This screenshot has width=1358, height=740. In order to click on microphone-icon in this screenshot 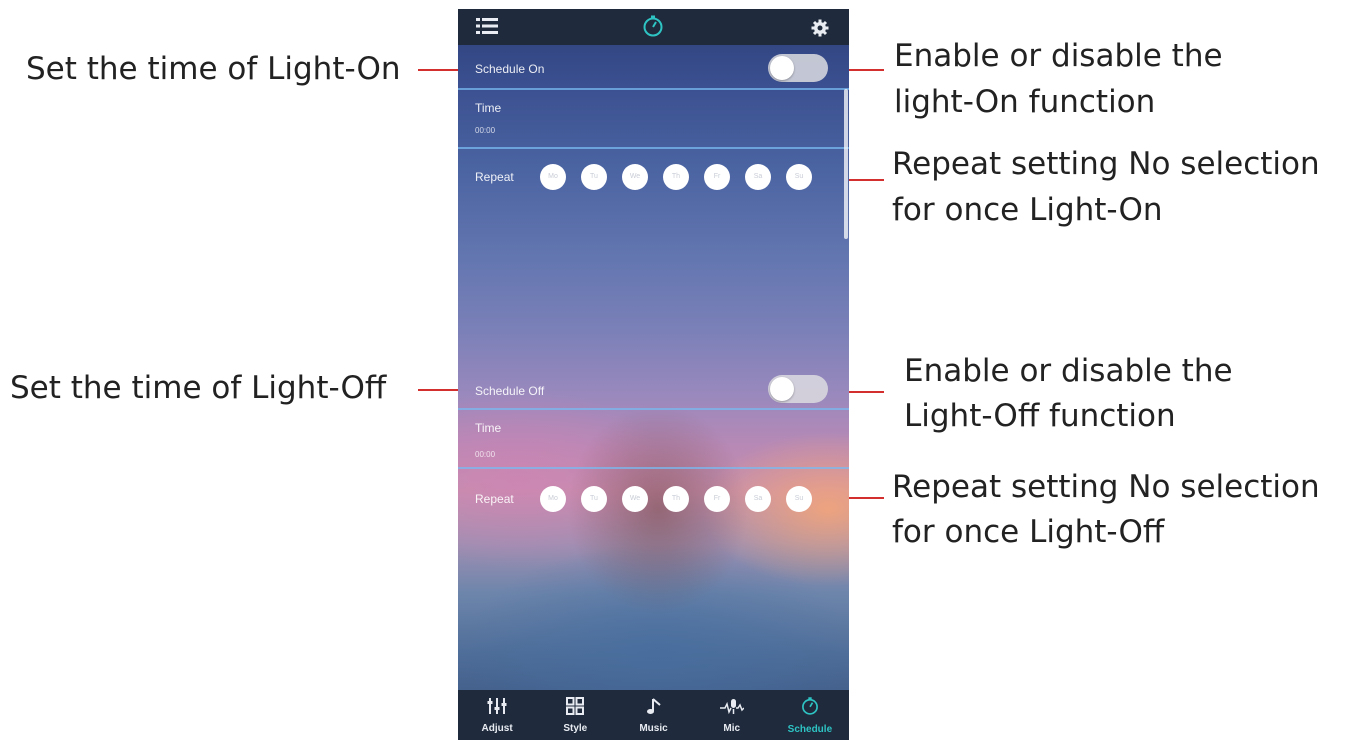, I will do `click(732, 708)`.